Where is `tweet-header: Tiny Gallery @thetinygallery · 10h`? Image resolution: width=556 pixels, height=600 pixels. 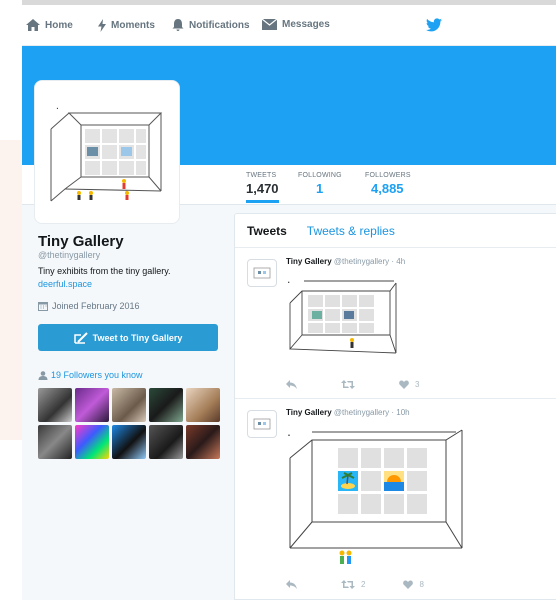 tweet-header: Tiny Gallery @thetinygallery · 10h is located at coordinates (348, 412).